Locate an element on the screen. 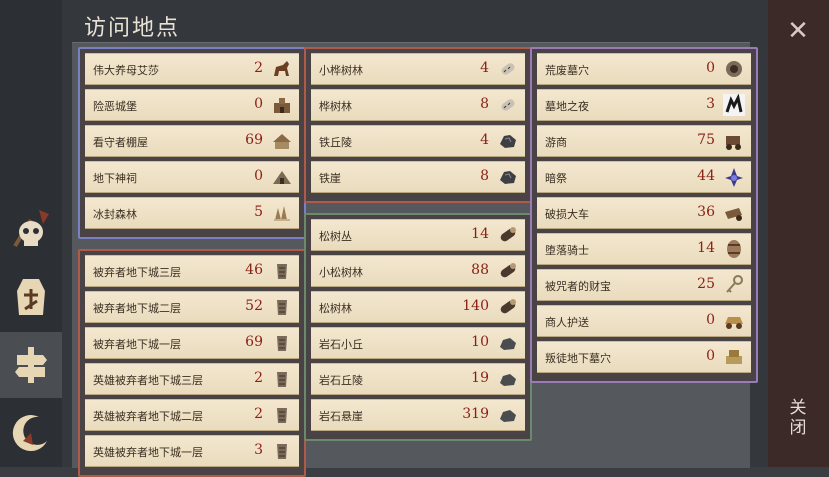  location-count: 69 is located at coordinates (254, 140).